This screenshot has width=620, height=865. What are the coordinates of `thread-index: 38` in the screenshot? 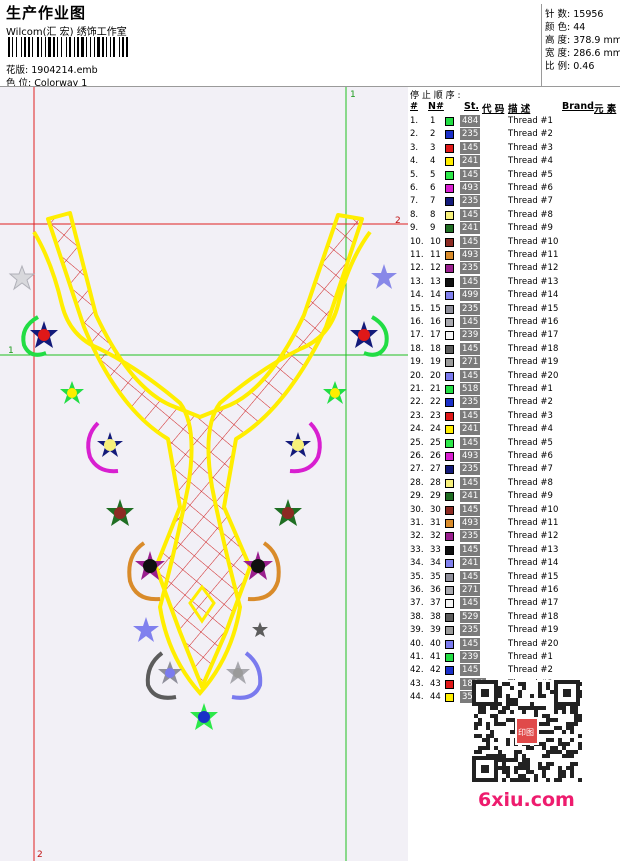 It's located at (435, 616).